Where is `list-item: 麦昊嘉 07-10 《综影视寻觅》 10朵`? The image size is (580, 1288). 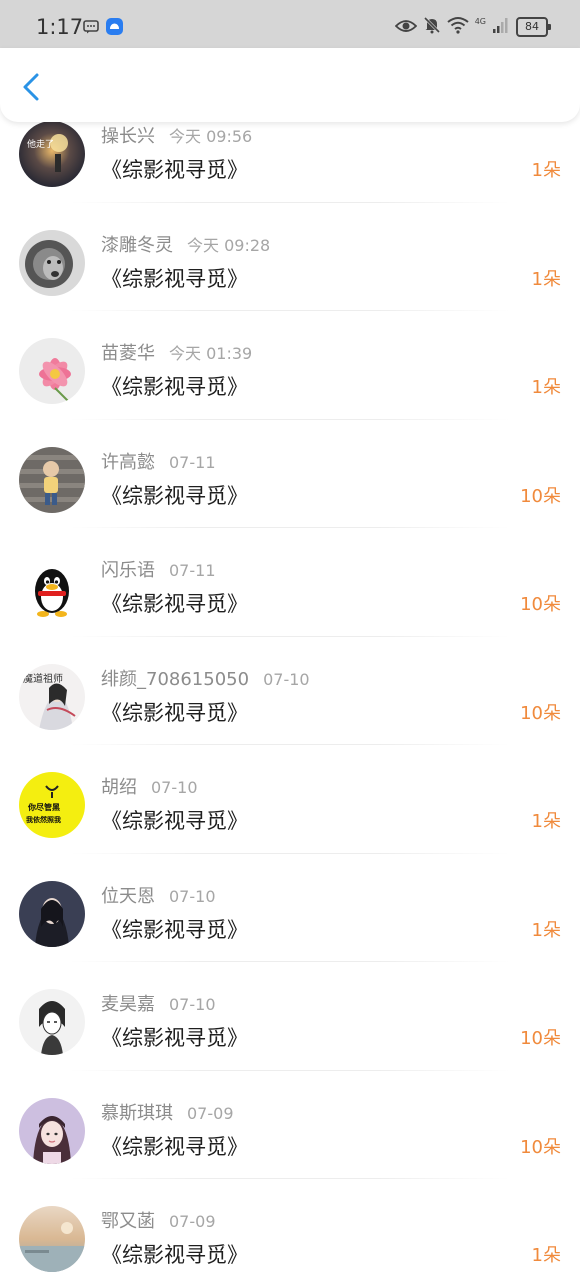
list-item: 麦昊嘉 07-10 《综影视寻觅》 10朵 is located at coordinates (290, 1016).